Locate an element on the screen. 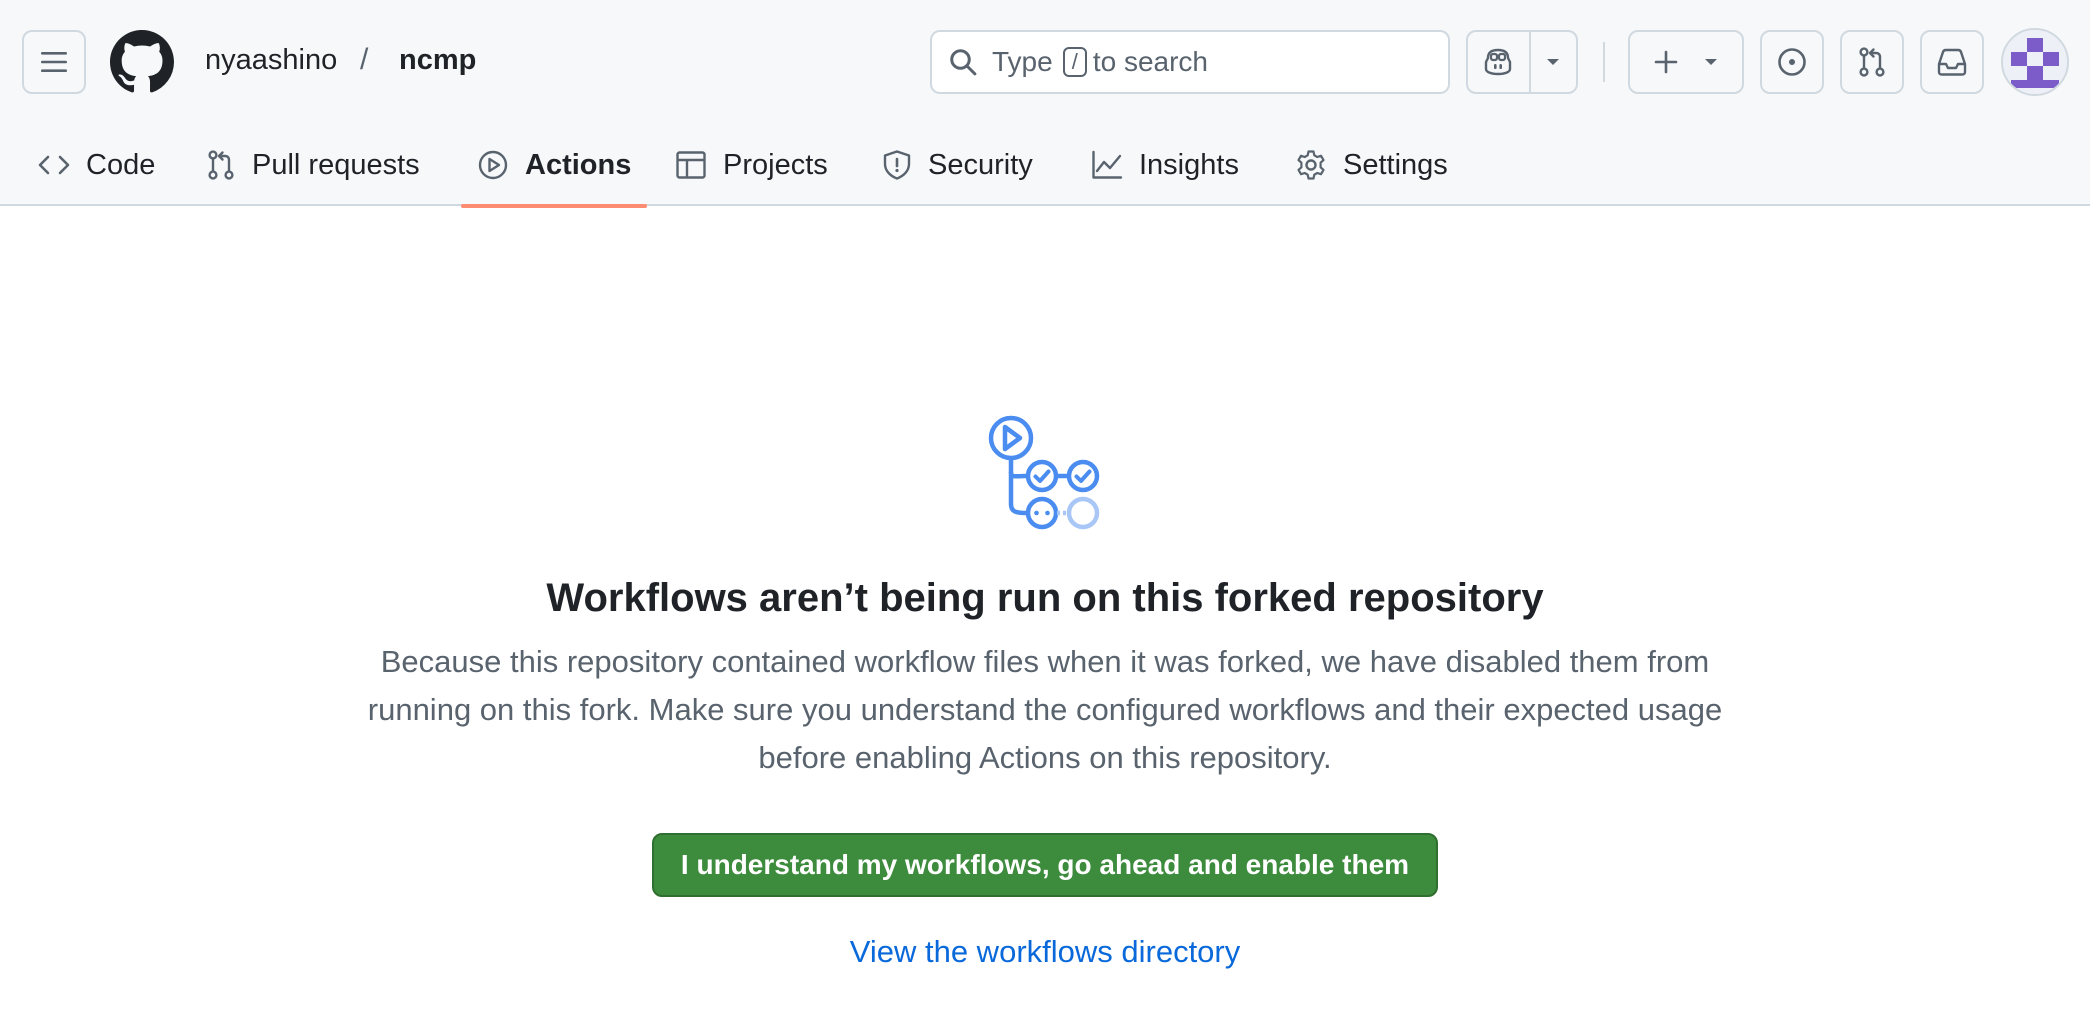 This screenshot has height=1032, width=2090. tab-pull-requests: Pull requests is located at coordinates (313, 165).